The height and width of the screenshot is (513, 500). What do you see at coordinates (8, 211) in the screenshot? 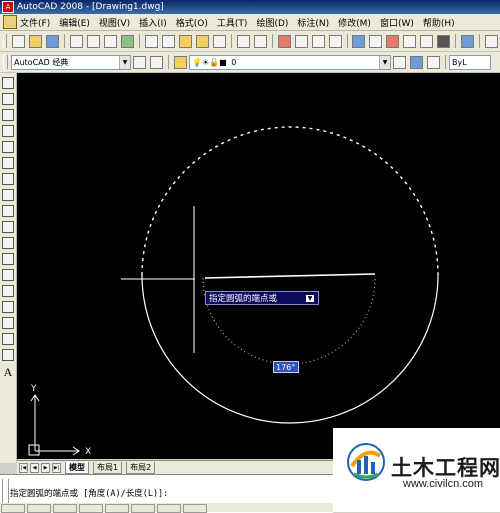
I see `spline-icon` at bounding box center [8, 211].